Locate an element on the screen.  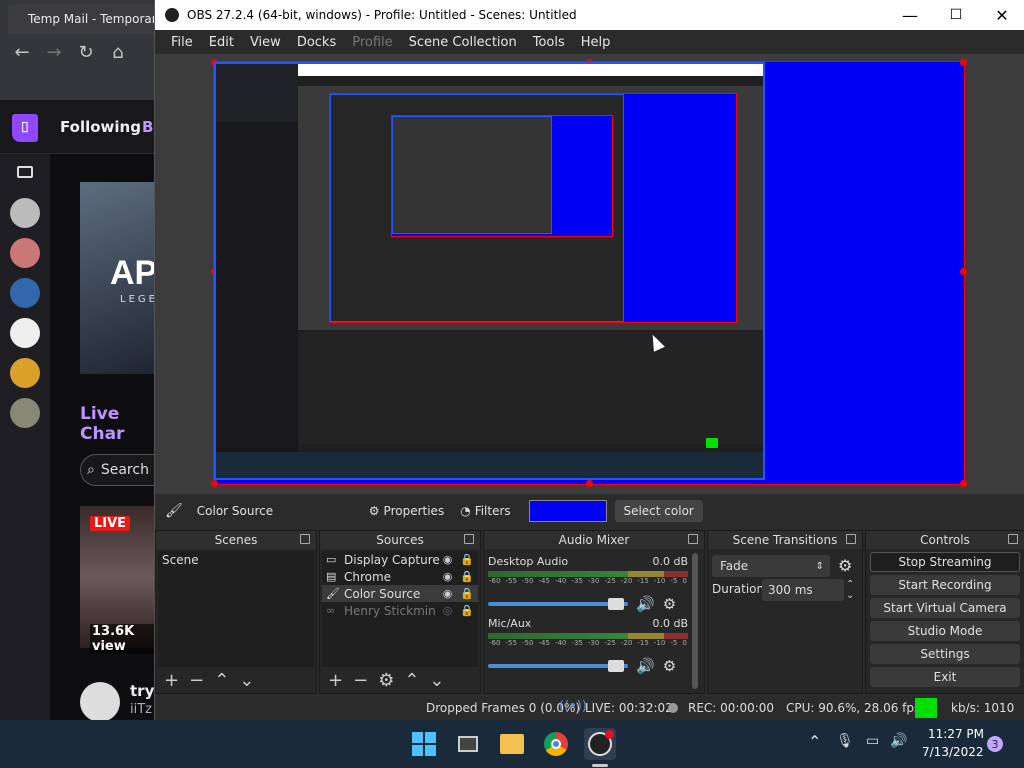
menu-file: File is located at coordinates (182, 42).